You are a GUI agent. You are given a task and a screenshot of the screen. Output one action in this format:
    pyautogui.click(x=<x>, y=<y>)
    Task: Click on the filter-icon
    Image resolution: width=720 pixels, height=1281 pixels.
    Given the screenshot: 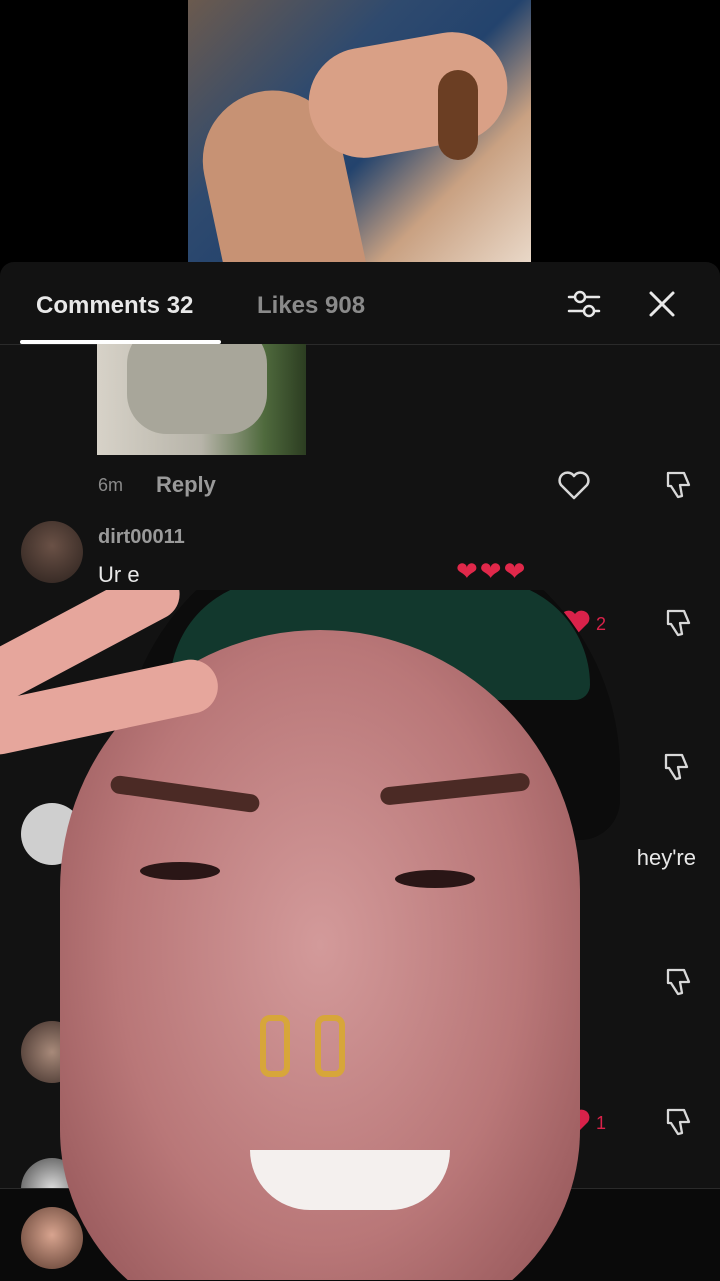 What is the action you would take?
    pyautogui.click(x=584, y=304)
    